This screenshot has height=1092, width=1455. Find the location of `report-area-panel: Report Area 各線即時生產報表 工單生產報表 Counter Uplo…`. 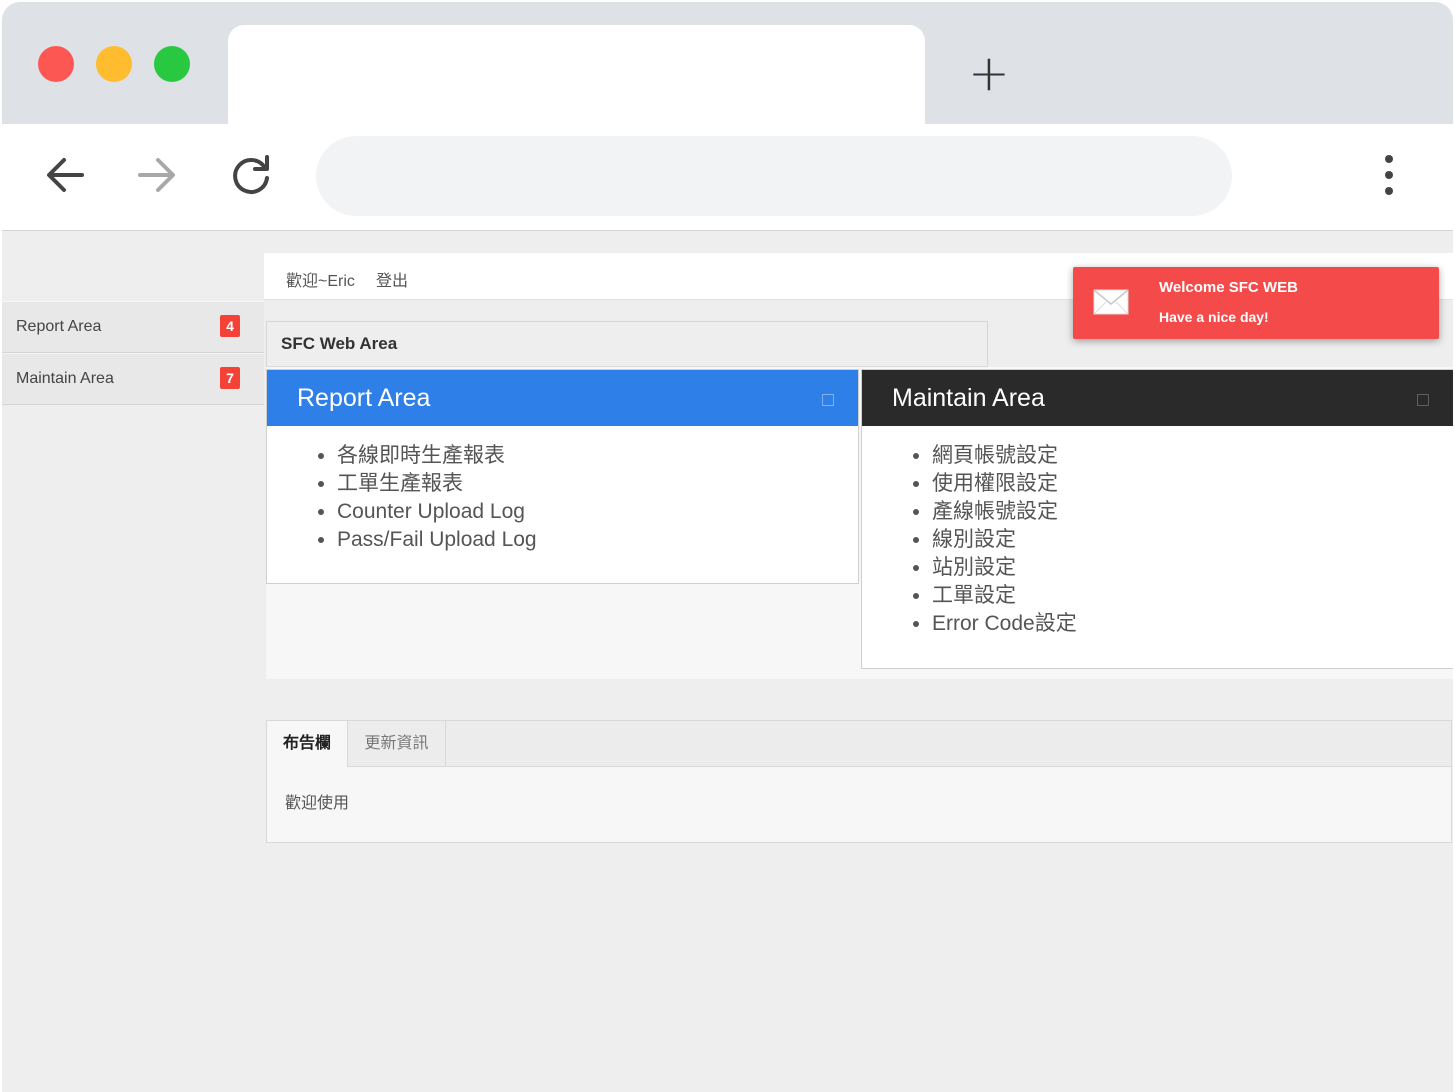

report-area-panel: Report Area 各線即時生產報表 工單生產報表 Counter Uplo… is located at coordinates (562, 476).